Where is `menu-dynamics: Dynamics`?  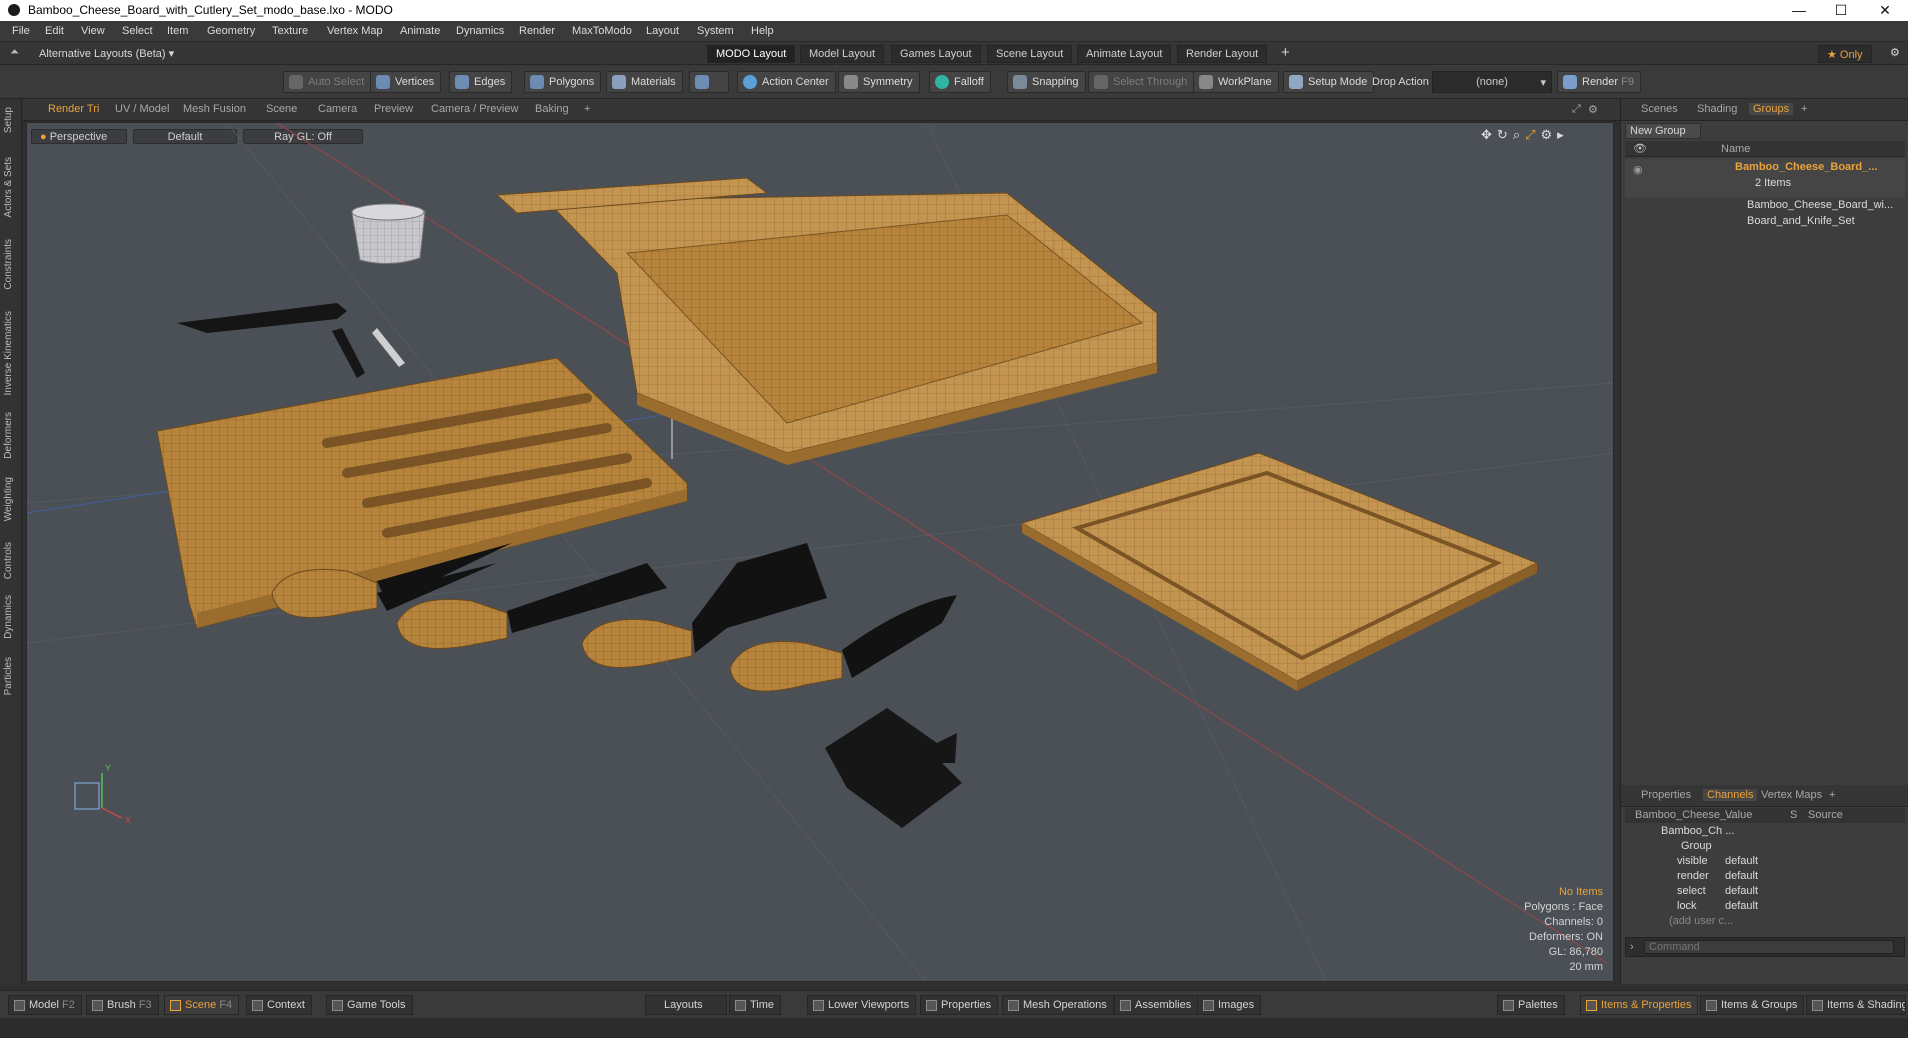
menu-dynamics: Dynamics is located at coordinates (480, 31).